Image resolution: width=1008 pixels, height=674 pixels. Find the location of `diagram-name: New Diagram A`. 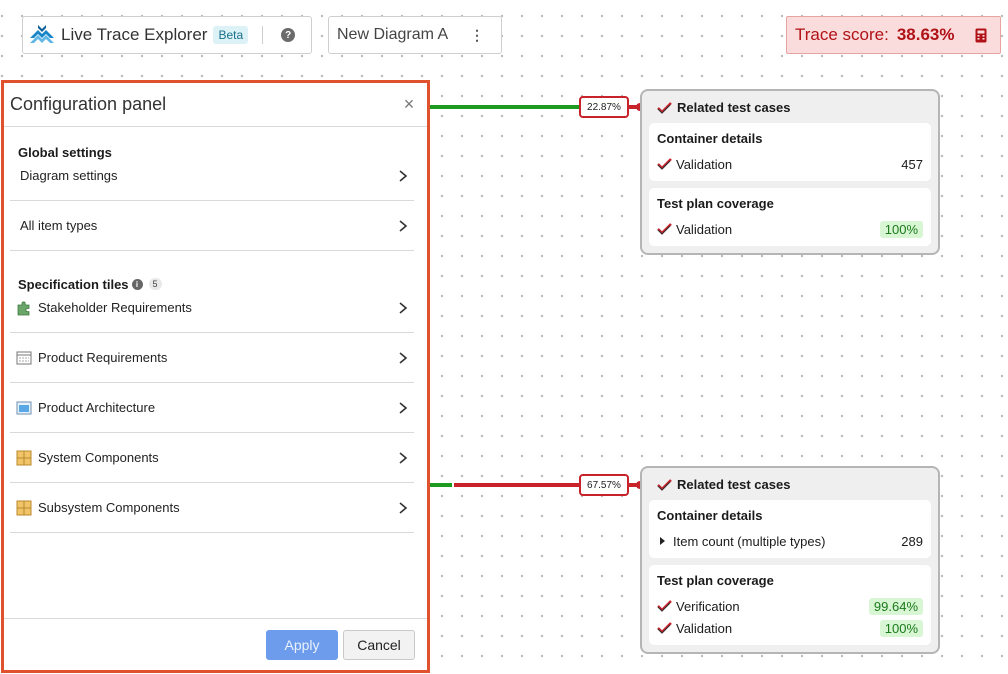

diagram-name: New Diagram A is located at coordinates (401, 35).